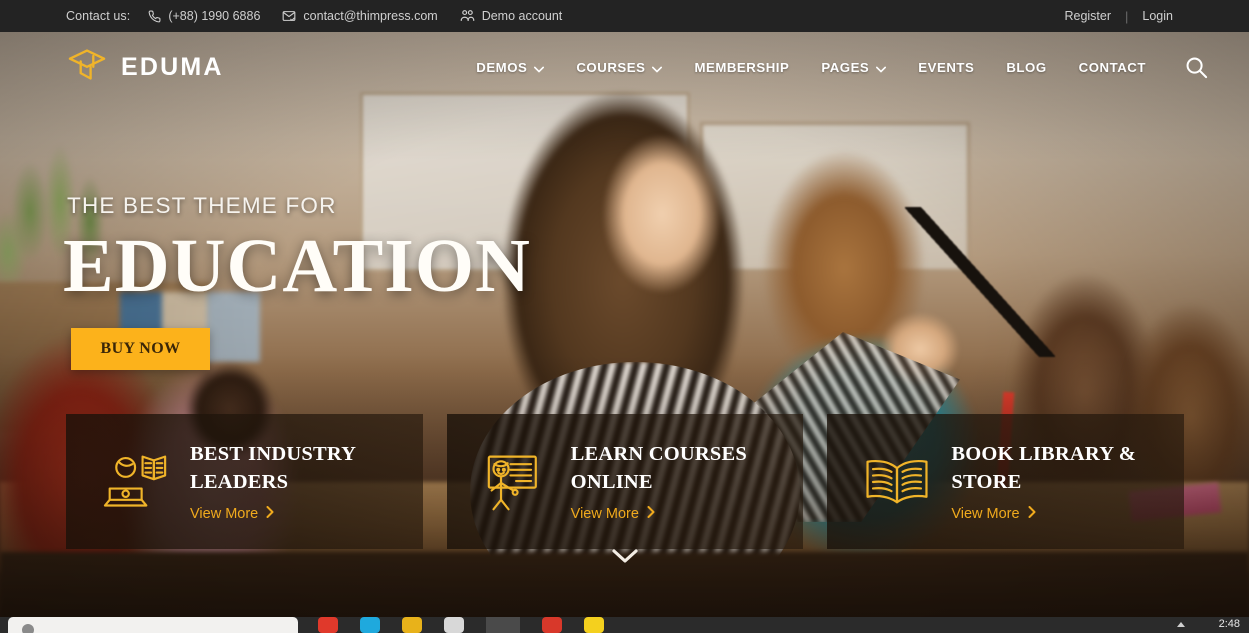 This screenshot has width=1249, height=633. Describe the element at coordinates (370, 16) in the screenshot. I see `email-address: contact@thimpress.com` at that location.